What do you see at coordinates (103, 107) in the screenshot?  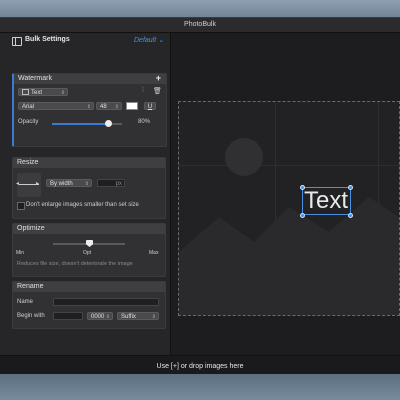 I see `font-size-value: 48` at bounding box center [103, 107].